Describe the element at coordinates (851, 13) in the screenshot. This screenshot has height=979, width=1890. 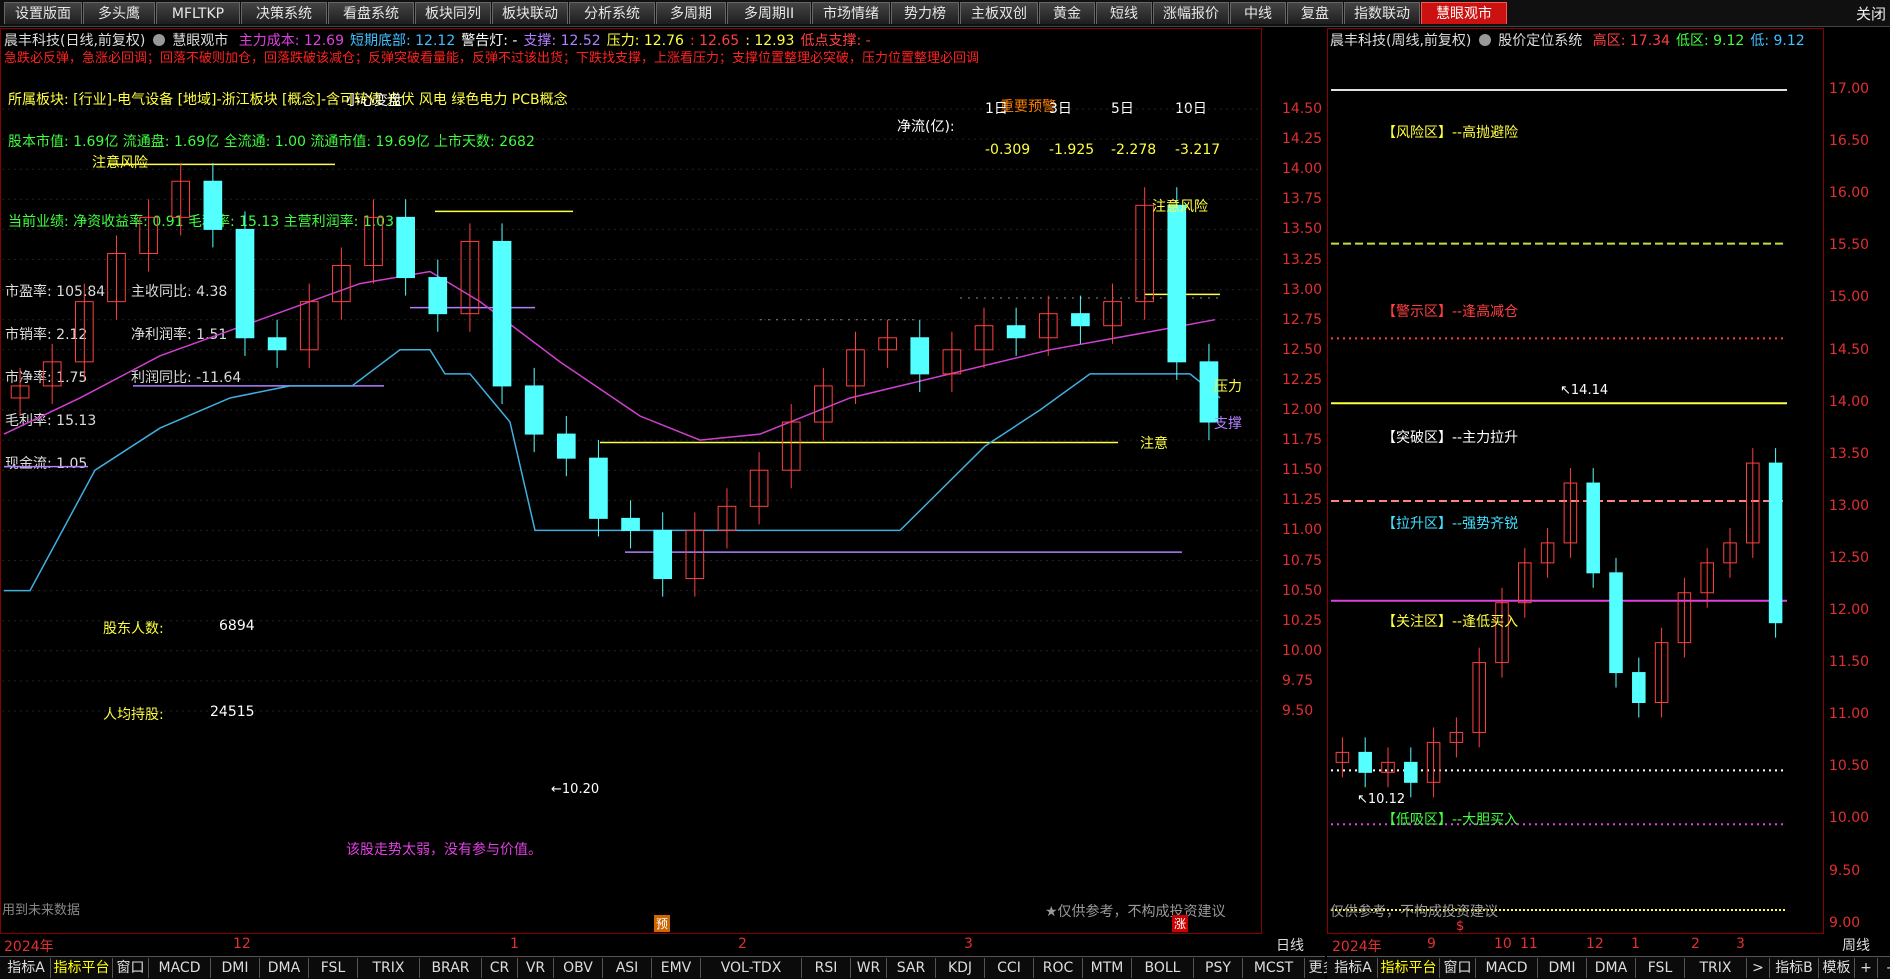
I see `tab-11: 市场情绪` at that location.